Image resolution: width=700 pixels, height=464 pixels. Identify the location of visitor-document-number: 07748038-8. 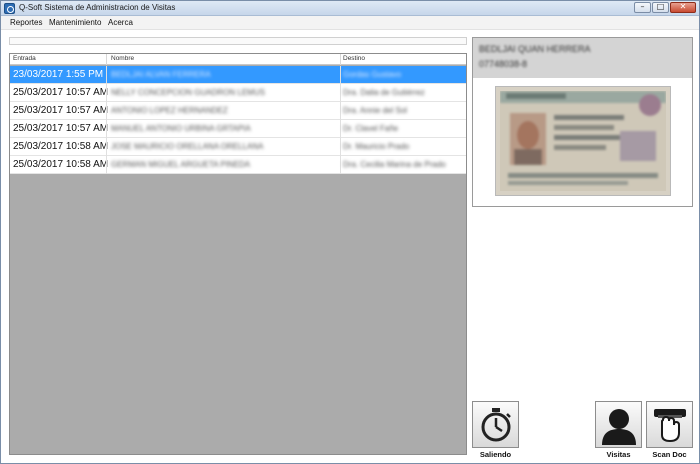
(503, 64).